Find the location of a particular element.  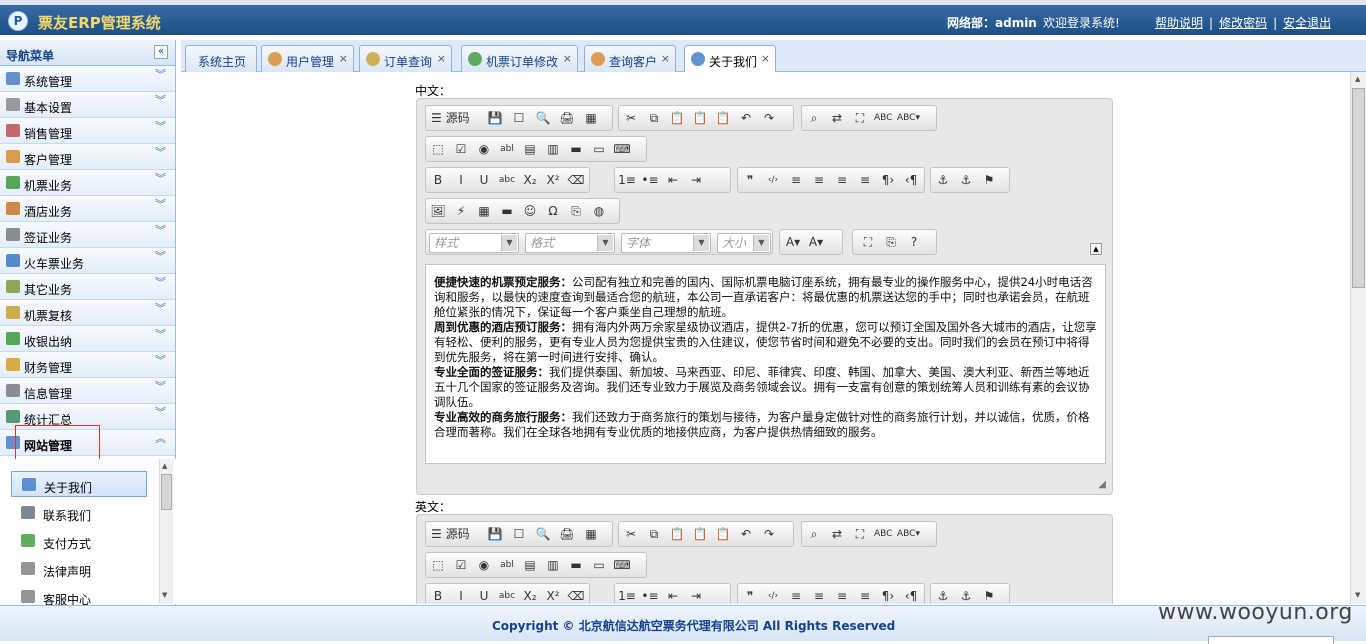

sidebar-item-1: 系统管理 ︾ is located at coordinates (87, 79).